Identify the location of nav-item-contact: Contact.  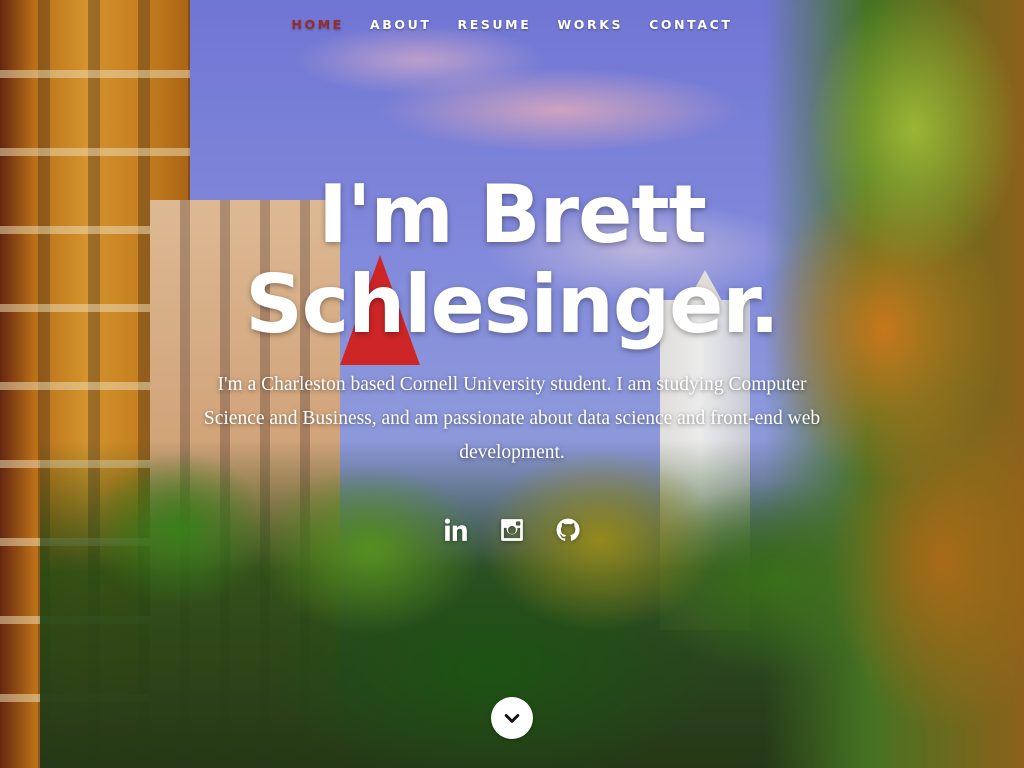
(690, 24).